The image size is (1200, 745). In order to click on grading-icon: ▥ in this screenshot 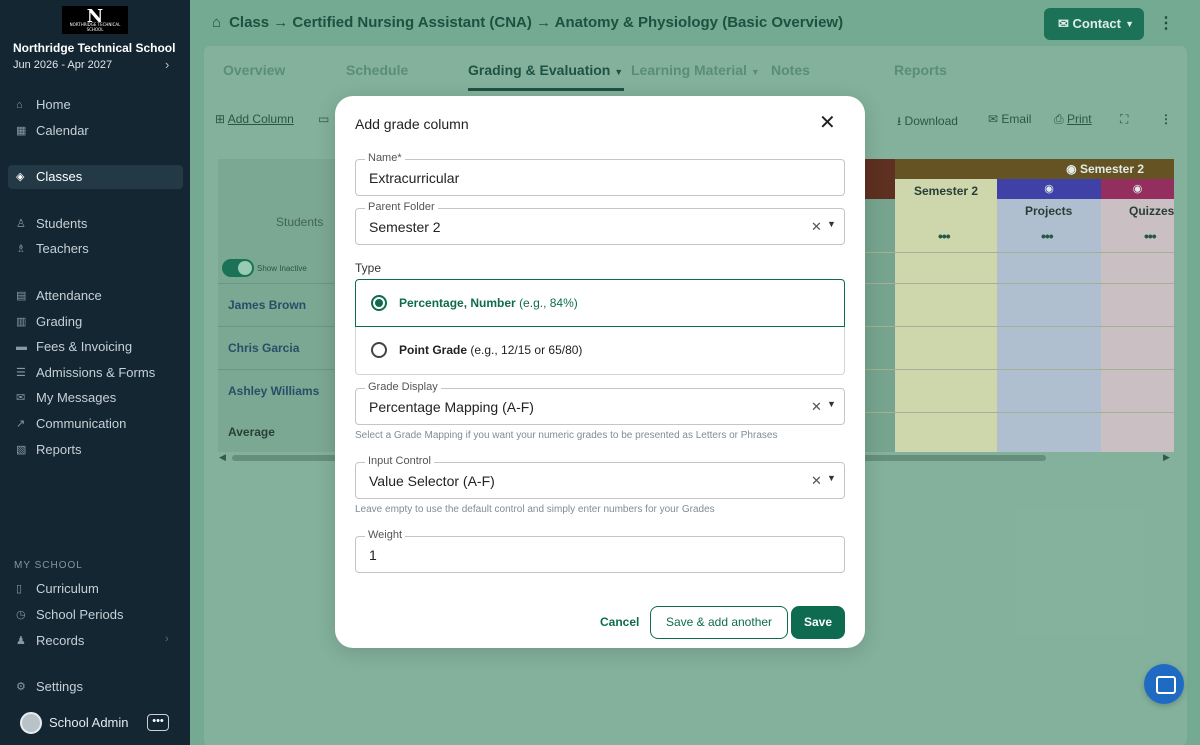, I will do `click(21, 322)`.